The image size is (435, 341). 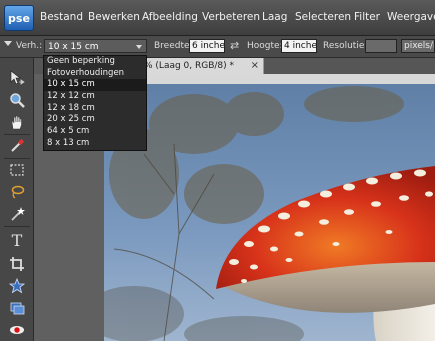 I want to click on resolution-field, so click(x=381, y=46).